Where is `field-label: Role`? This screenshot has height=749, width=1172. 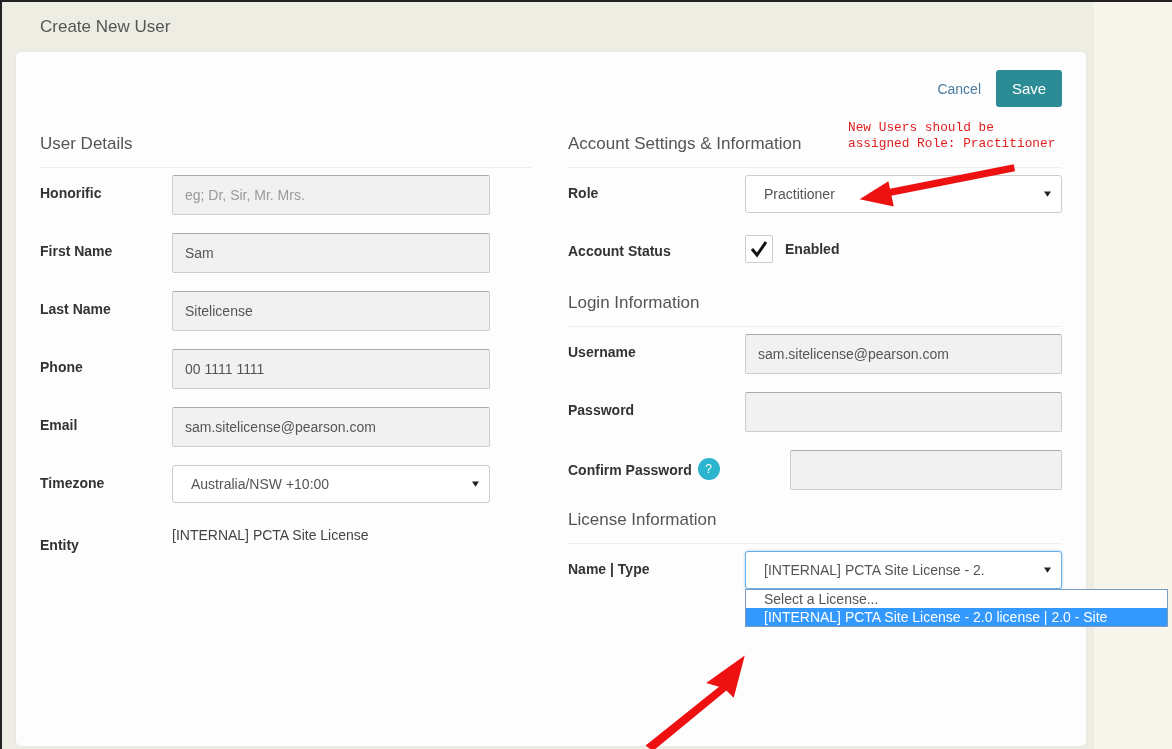 field-label: Role is located at coordinates (583, 193).